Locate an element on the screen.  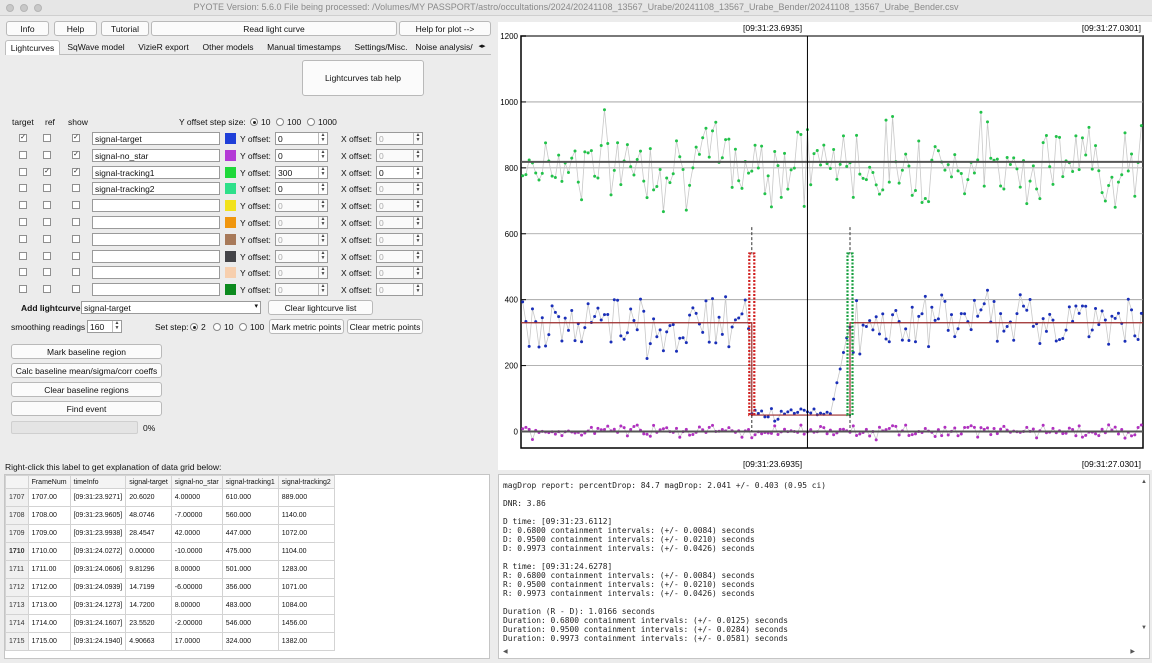
grid-column-header: signal-no_star is located at coordinates (196, 482).